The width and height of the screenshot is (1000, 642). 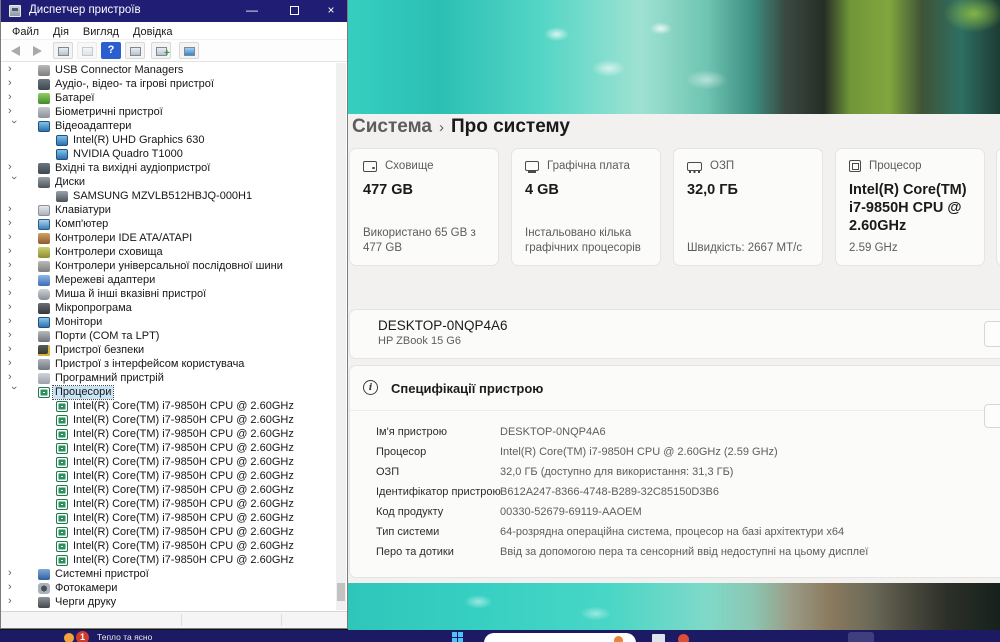 I want to click on tree-item: › Диски, so click(x=170, y=182).